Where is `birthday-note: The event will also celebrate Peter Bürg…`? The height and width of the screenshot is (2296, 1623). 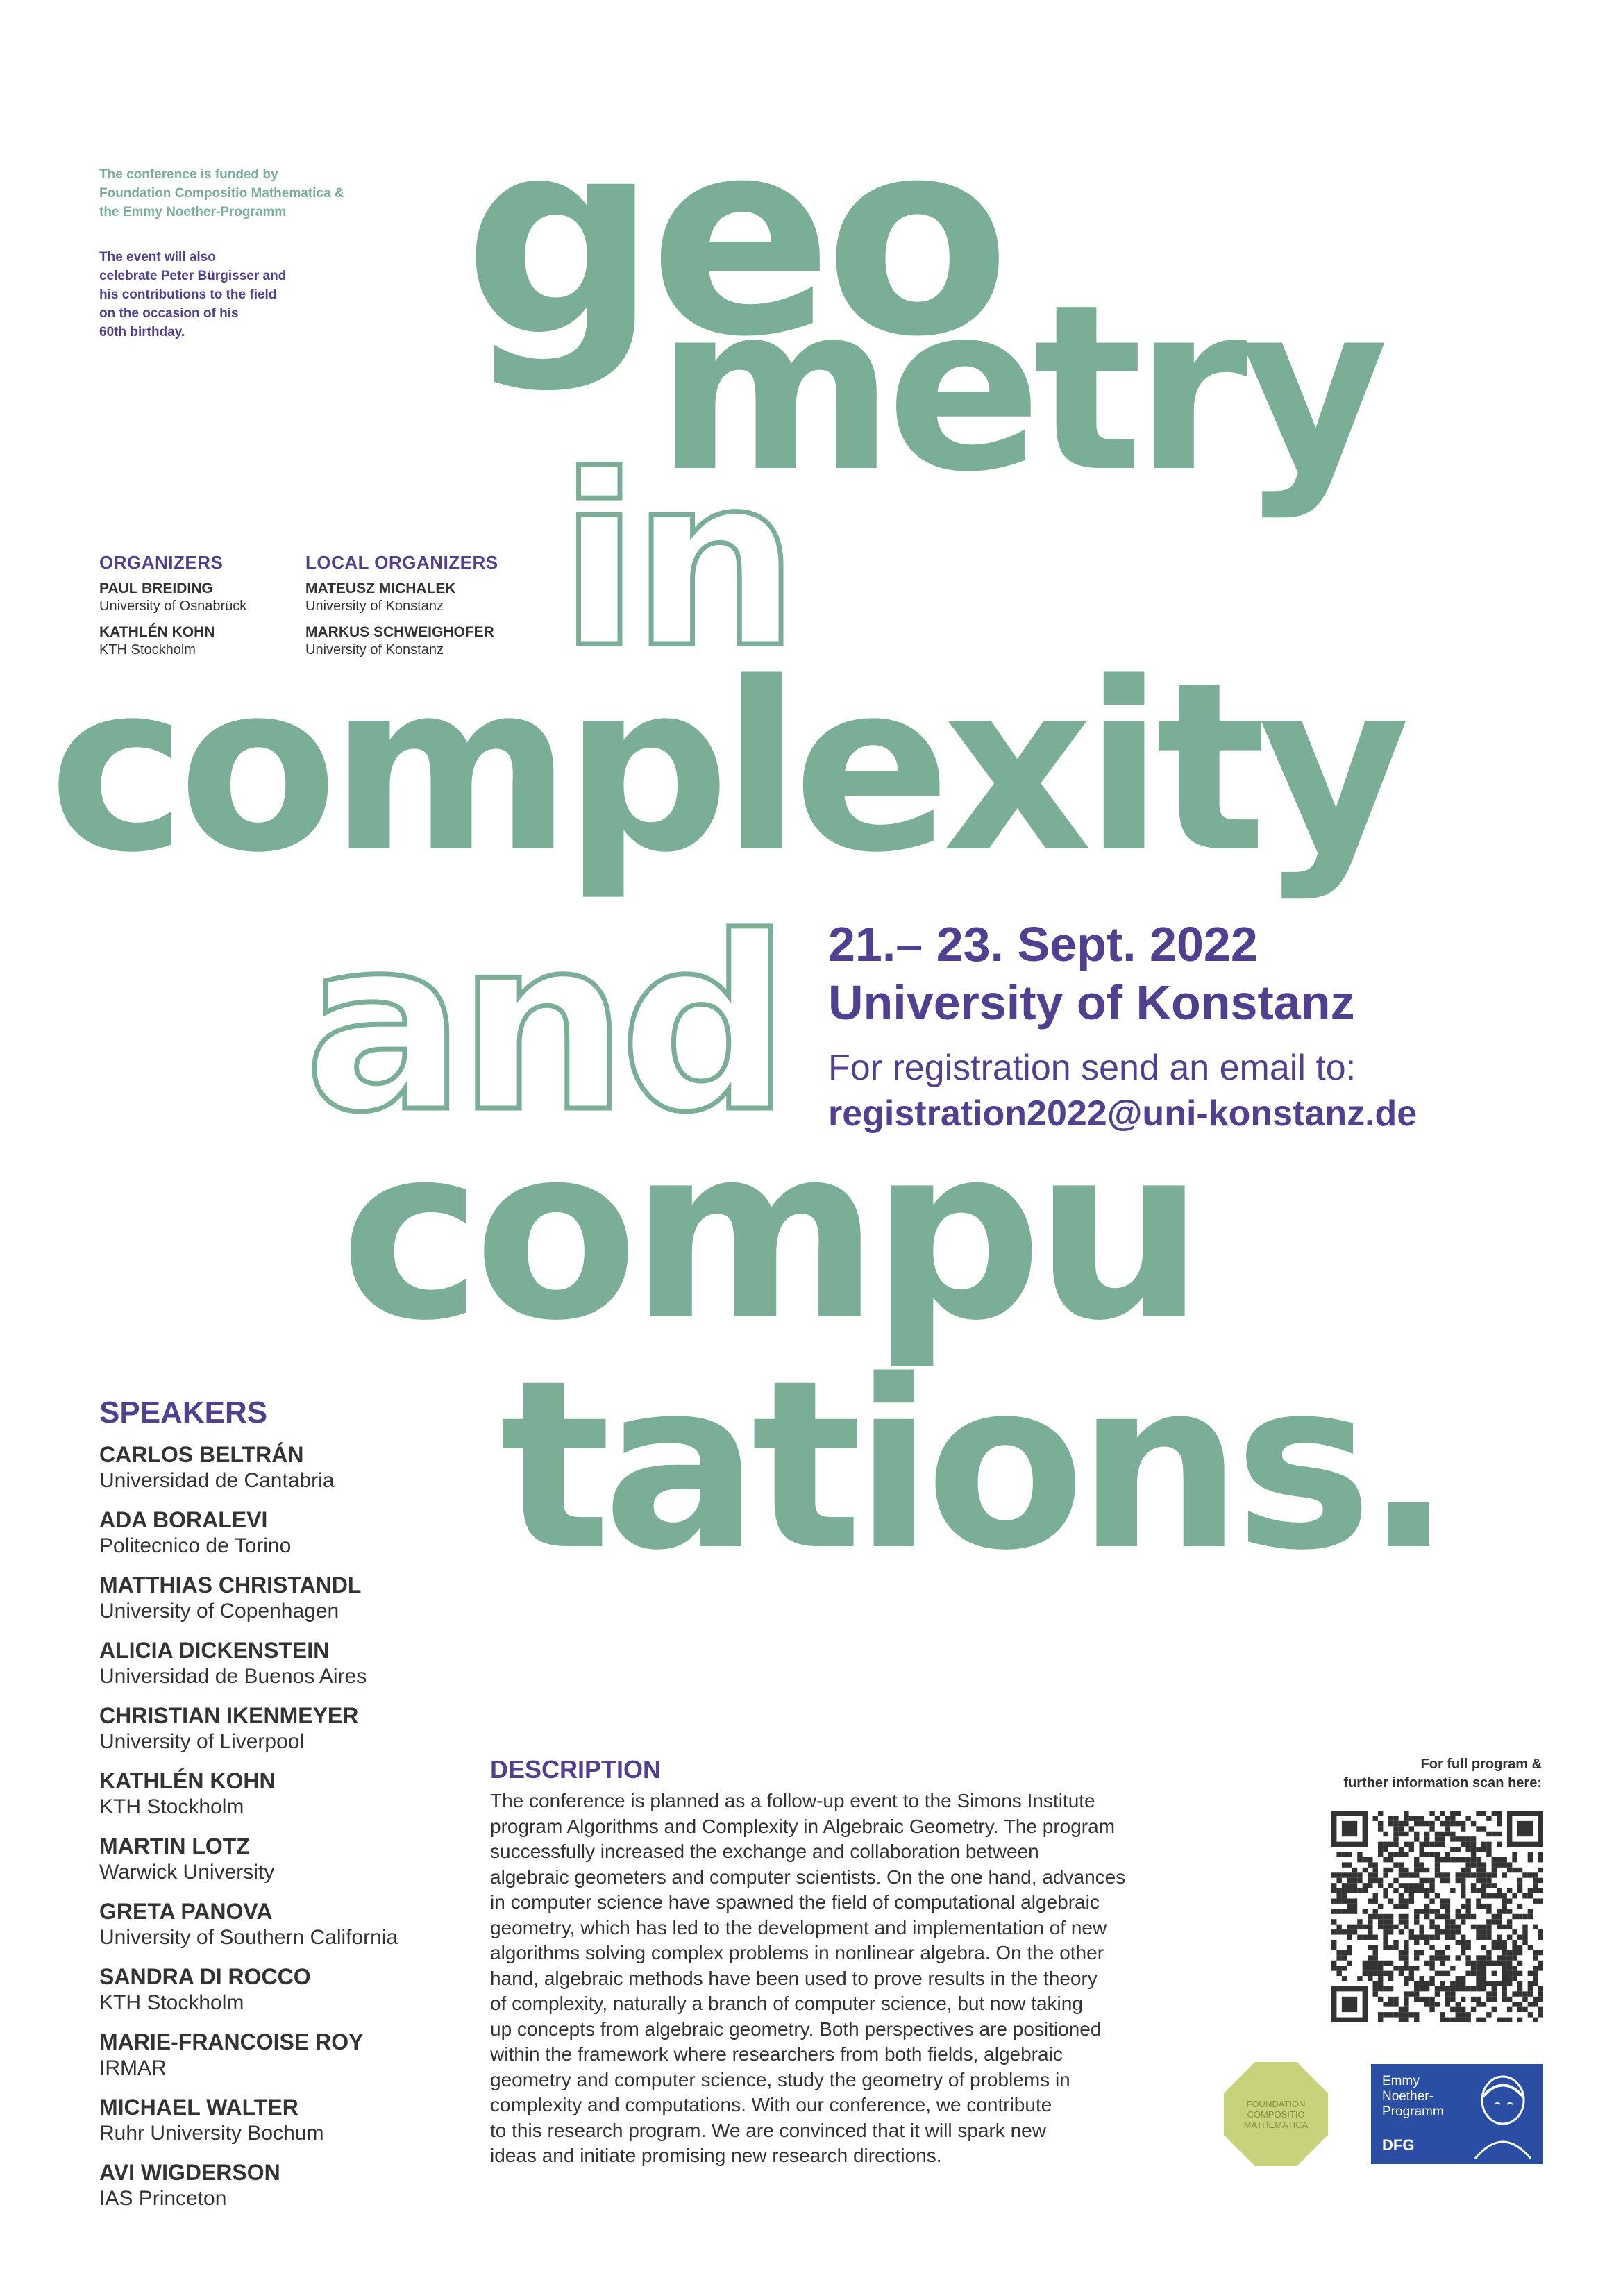
birthday-note: The event will also celebrate Peter Bürg… is located at coordinates (193, 295).